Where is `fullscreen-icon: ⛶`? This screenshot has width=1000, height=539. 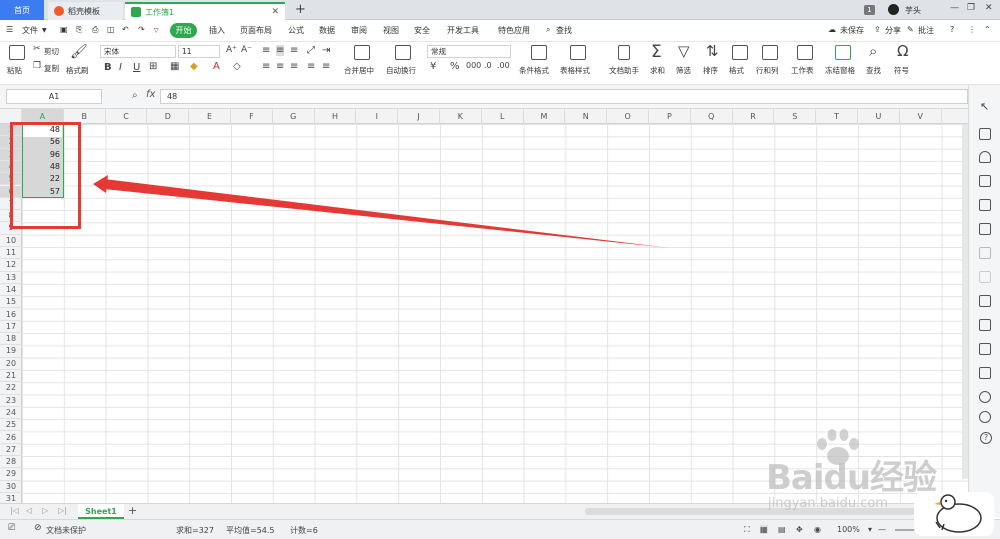
fullscreen-icon: ⛶ is located at coordinates (747, 530).